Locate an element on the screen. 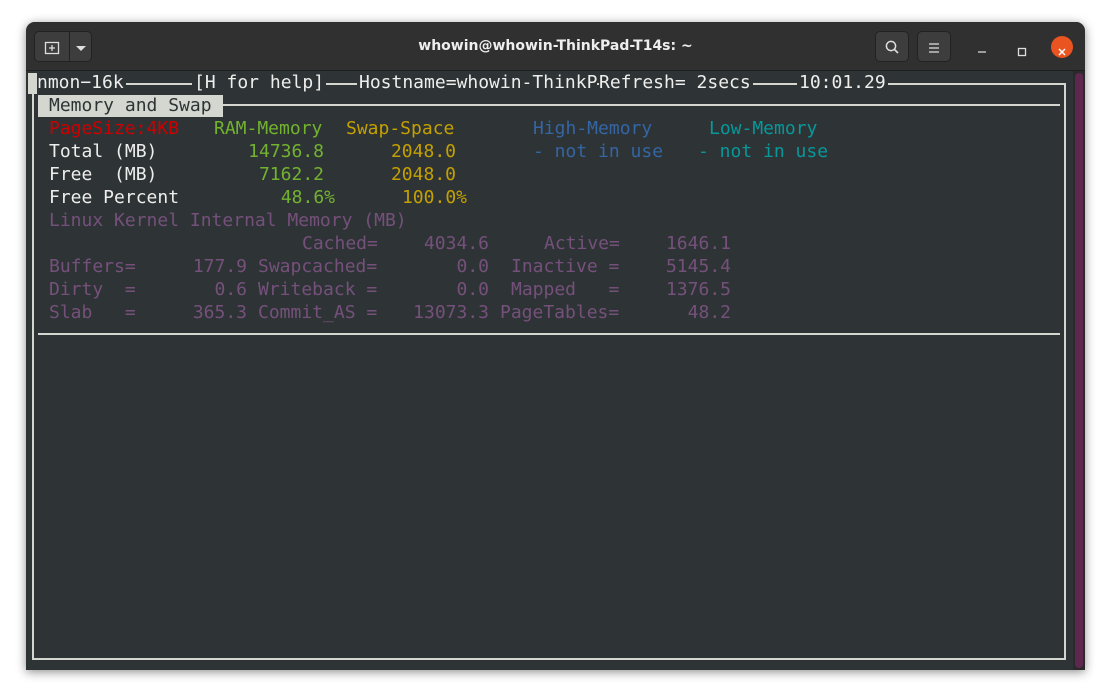 The image size is (1111, 699). pagetables-value: 48.2 is located at coordinates (709, 312).